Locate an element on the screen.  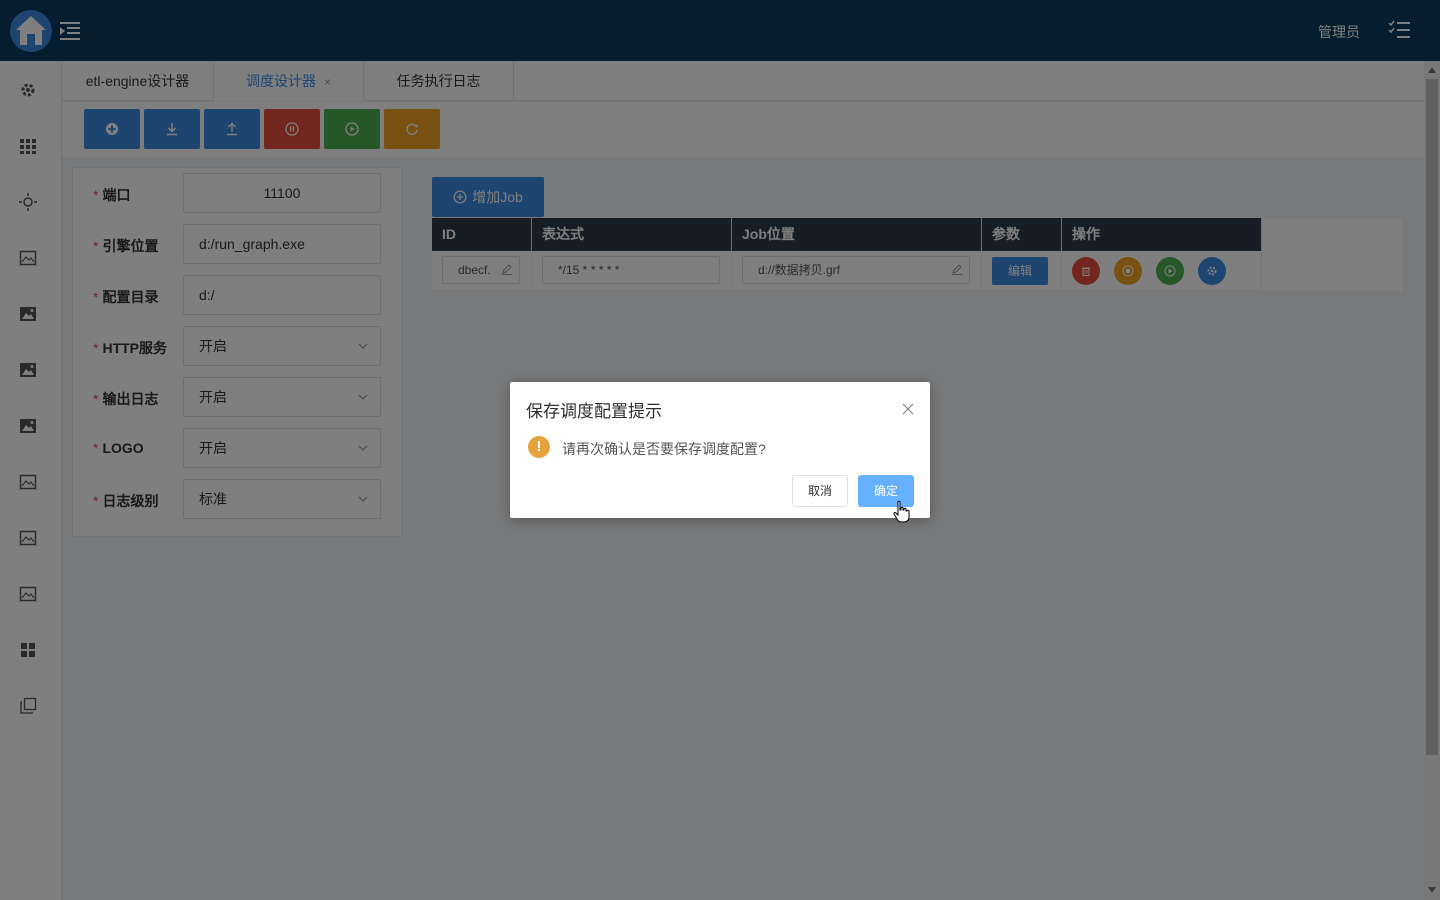
dialog-title: 保存调度配置提示 is located at coordinates (594, 411).